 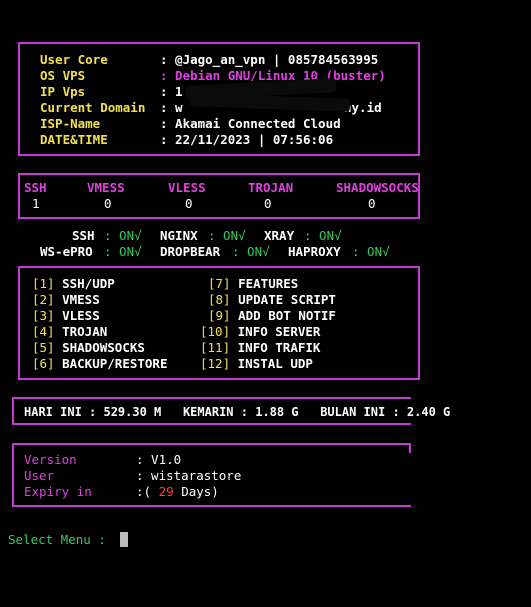 I want to click on menu-item-shadowsocks: [5] SHADOWSOCKS, so click(x=88, y=348).